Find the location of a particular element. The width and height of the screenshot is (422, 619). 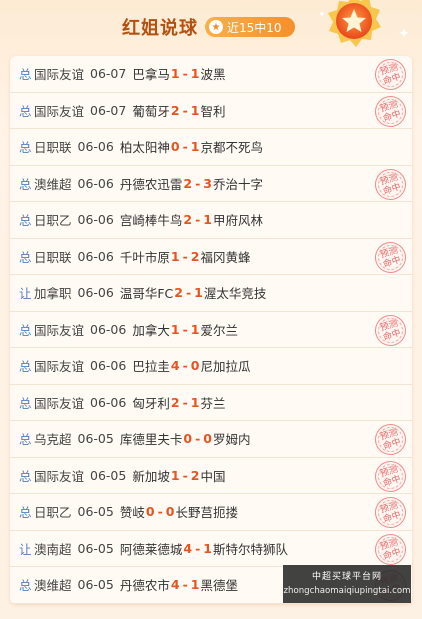

league-name: 乌克超 is located at coordinates (53, 440).